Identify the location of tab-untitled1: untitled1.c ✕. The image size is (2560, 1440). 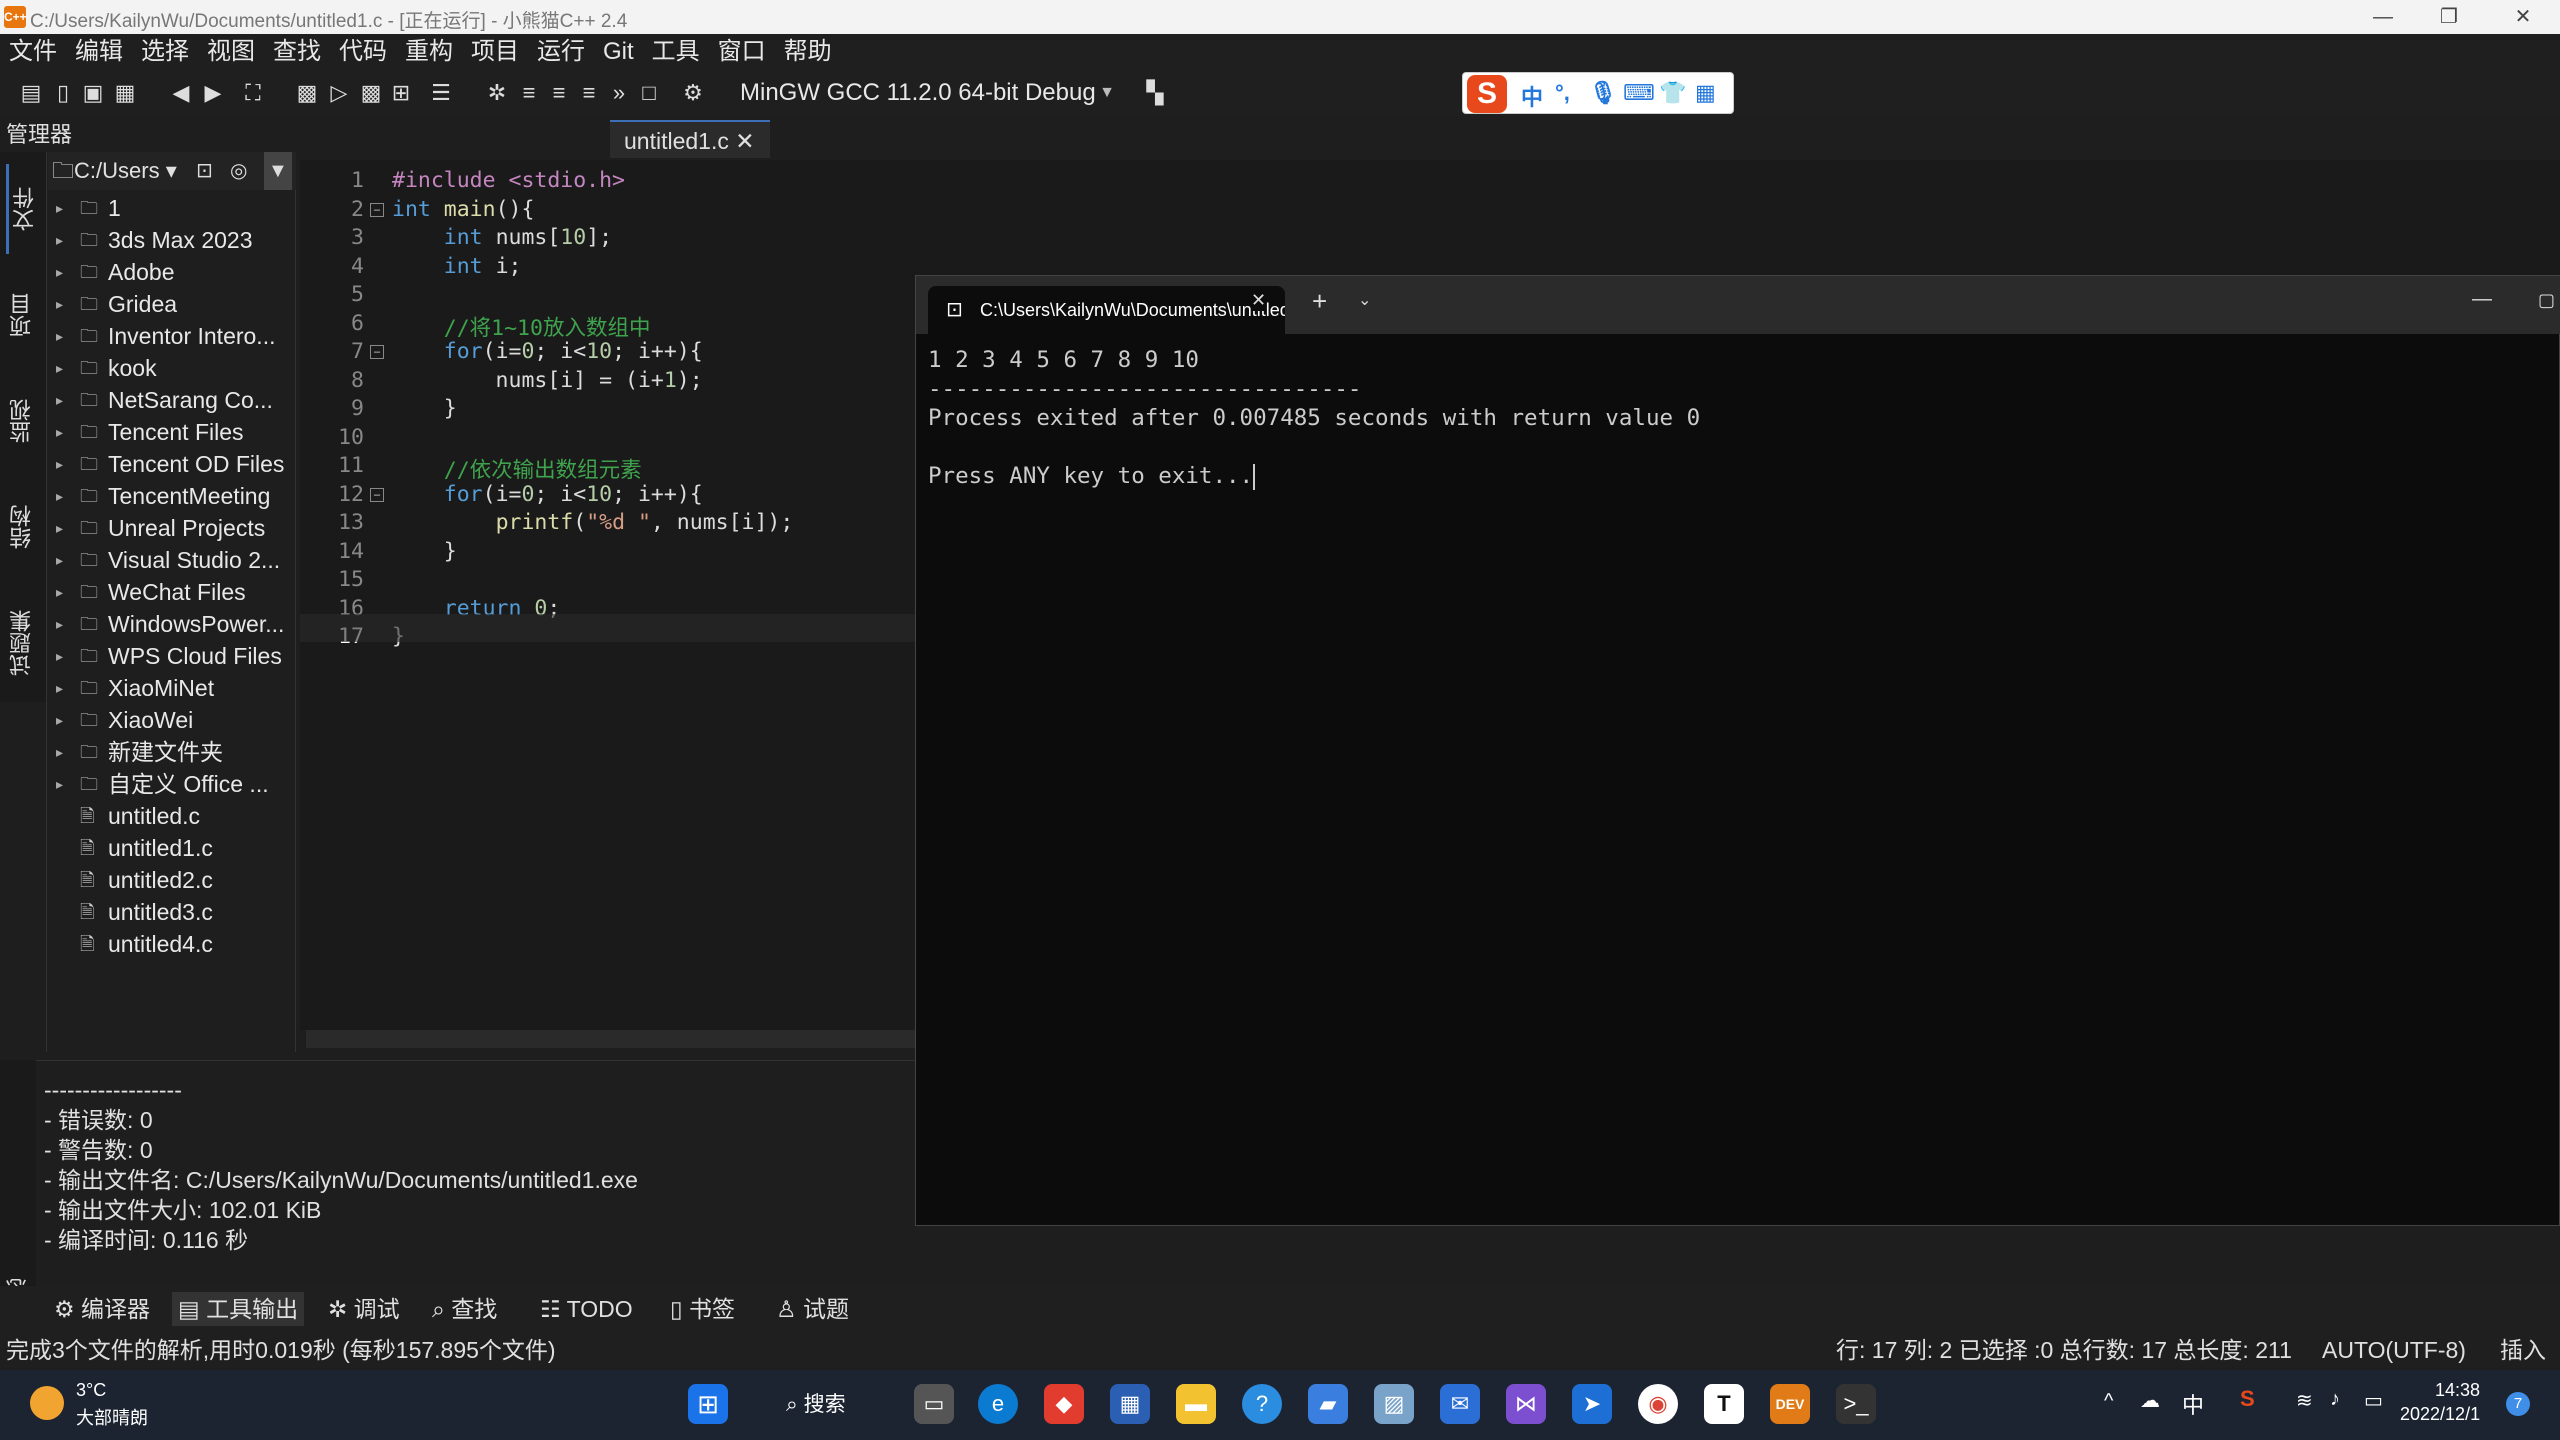
(690, 139).